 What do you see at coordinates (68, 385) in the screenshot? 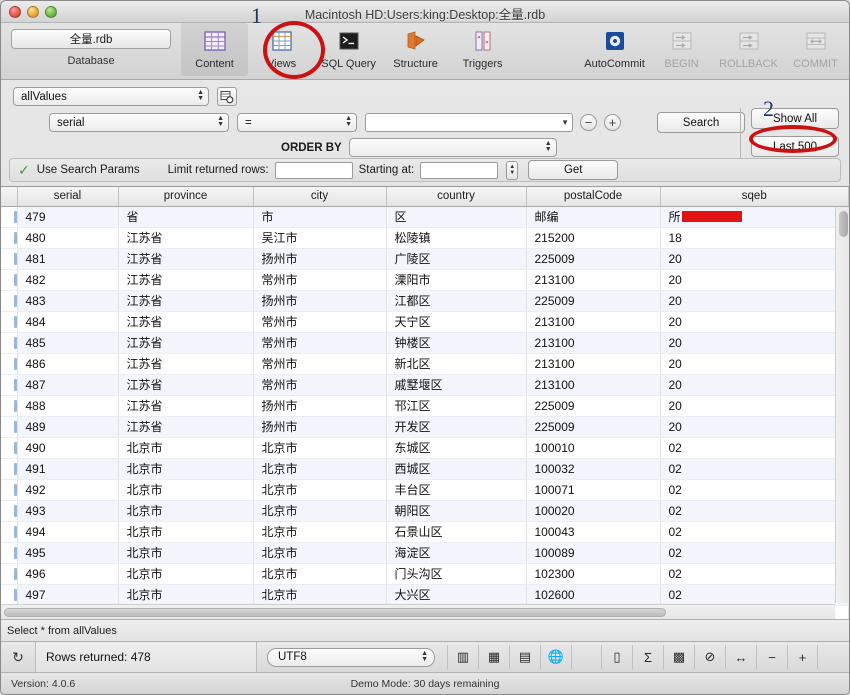
I see `cell-serial: 487` at bounding box center [68, 385].